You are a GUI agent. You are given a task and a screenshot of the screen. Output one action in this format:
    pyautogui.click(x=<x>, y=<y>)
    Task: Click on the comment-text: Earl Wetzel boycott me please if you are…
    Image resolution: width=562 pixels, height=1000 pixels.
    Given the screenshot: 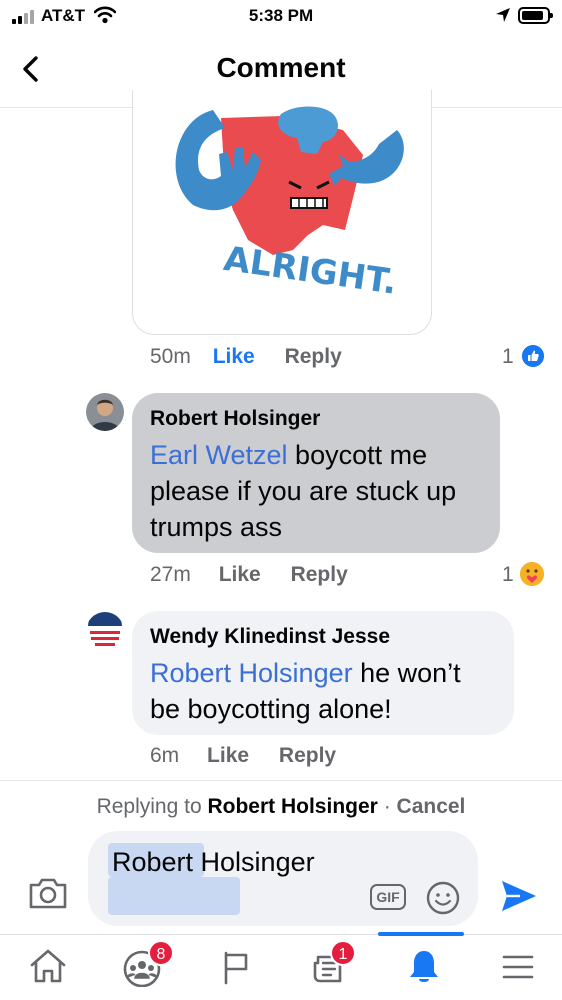 What is the action you would take?
    pyautogui.click(x=303, y=491)
    